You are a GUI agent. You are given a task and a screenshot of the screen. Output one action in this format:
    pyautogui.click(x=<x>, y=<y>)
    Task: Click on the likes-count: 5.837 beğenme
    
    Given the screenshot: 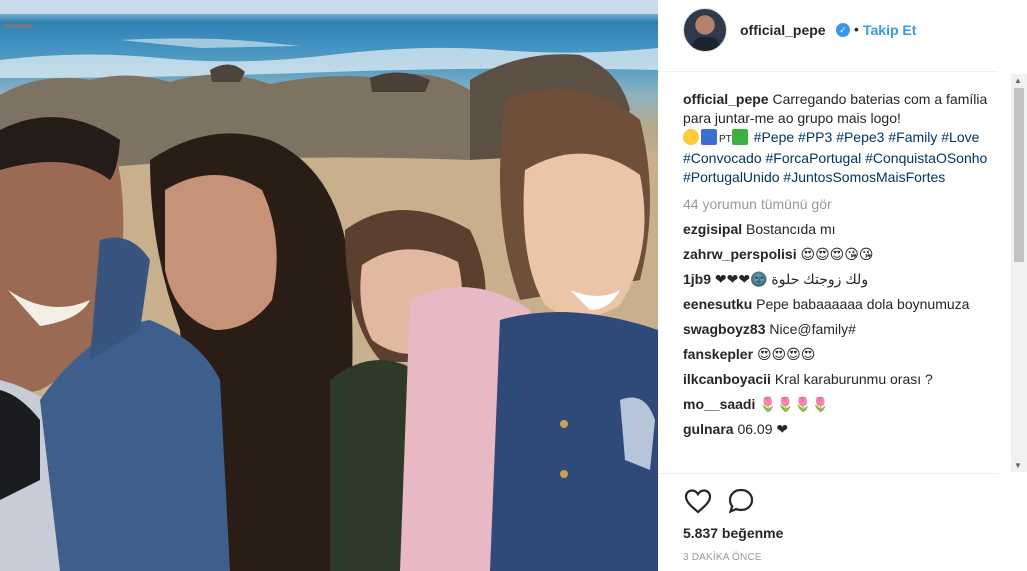 What is the action you would take?
    pyautogui.click(x=733, y=533)
    